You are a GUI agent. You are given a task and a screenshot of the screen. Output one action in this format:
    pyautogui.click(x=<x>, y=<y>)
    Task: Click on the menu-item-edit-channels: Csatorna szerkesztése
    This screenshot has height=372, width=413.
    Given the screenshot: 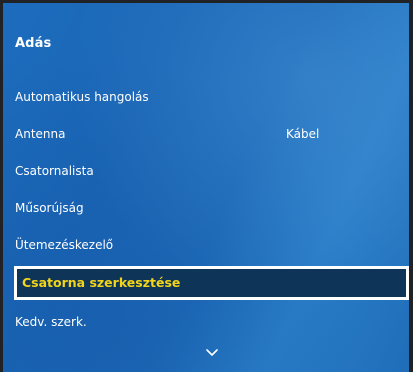 What is the action you would take?
    pyautogui.click(x=211, y=283)
    